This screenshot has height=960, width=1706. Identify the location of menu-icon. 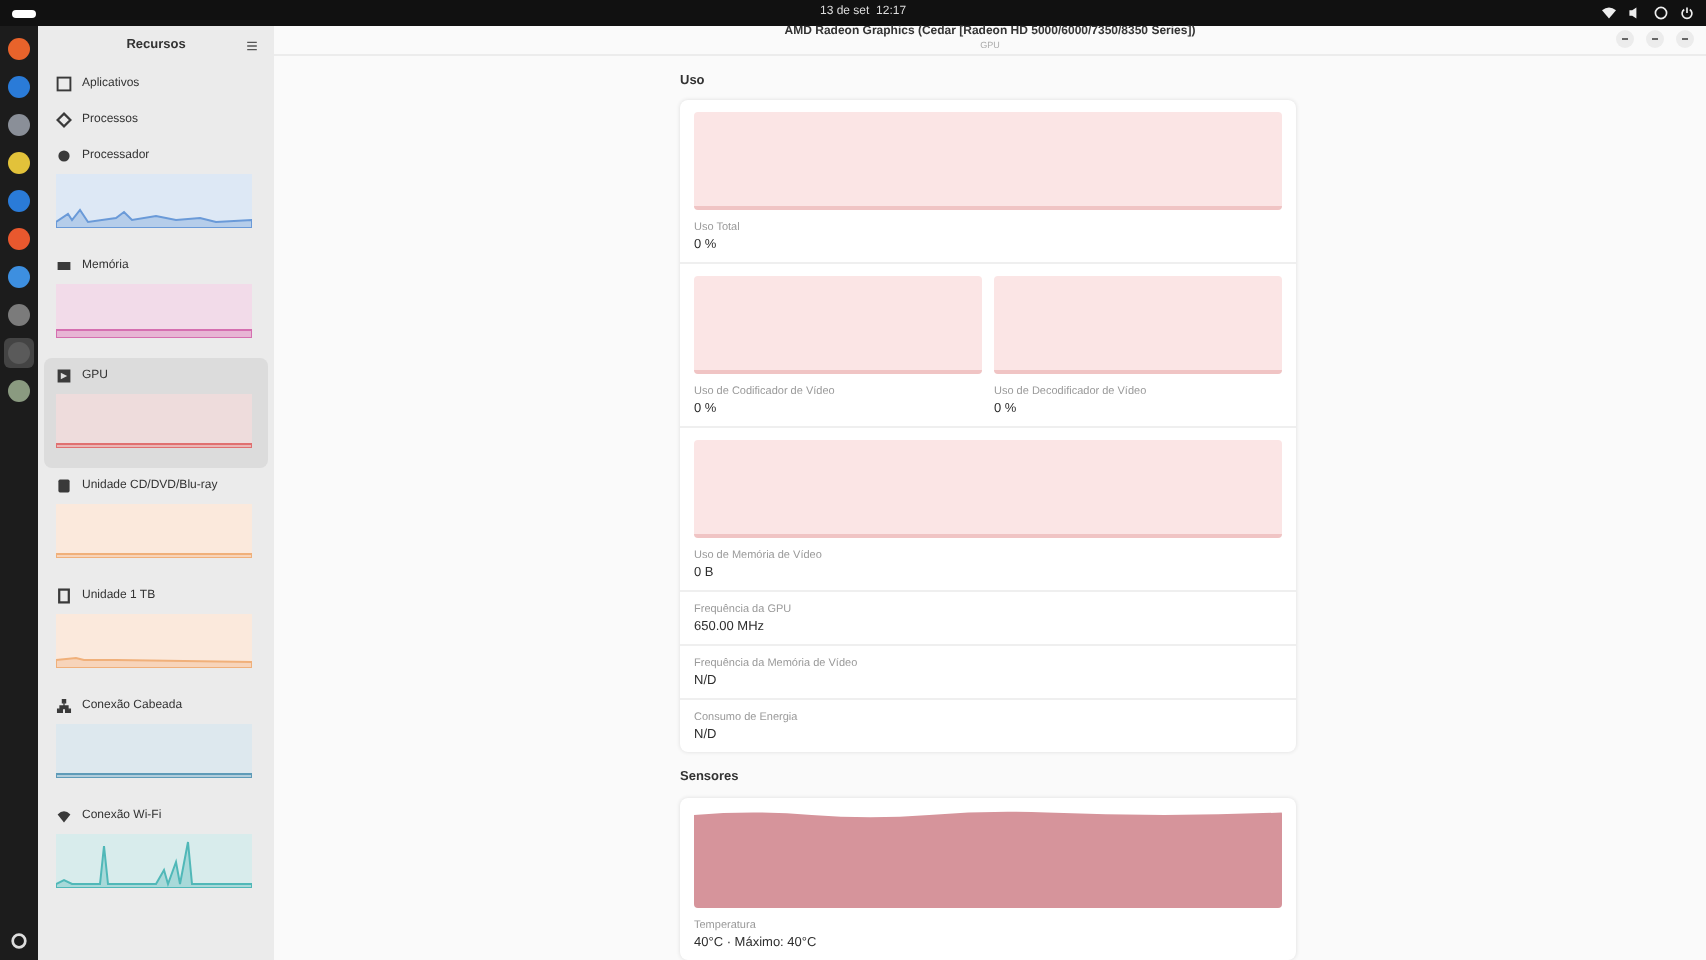
(252, 46).